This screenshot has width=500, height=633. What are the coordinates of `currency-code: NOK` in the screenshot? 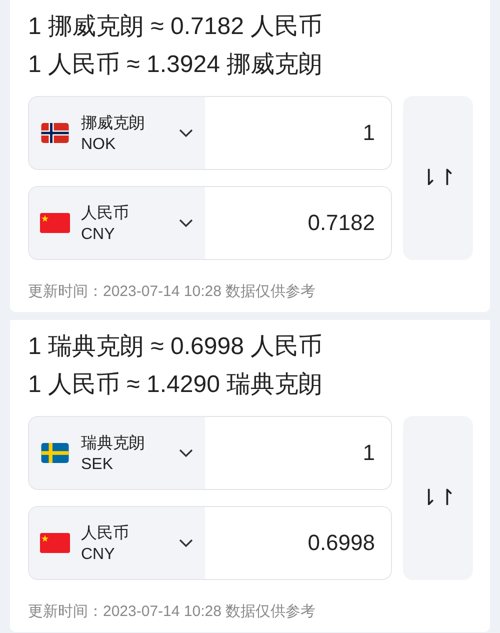 It's located at (99, 145).